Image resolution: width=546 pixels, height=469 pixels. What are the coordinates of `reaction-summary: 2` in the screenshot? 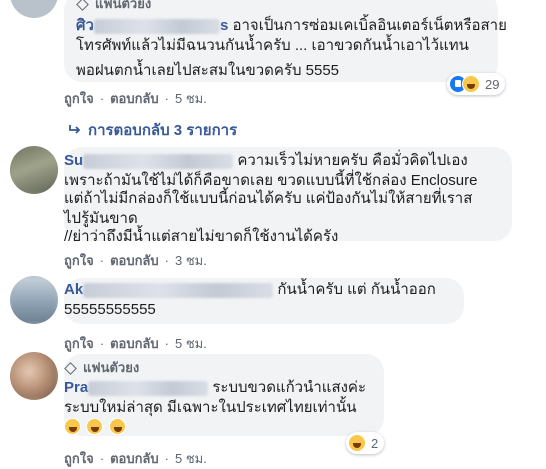 It's located at (365, 443).